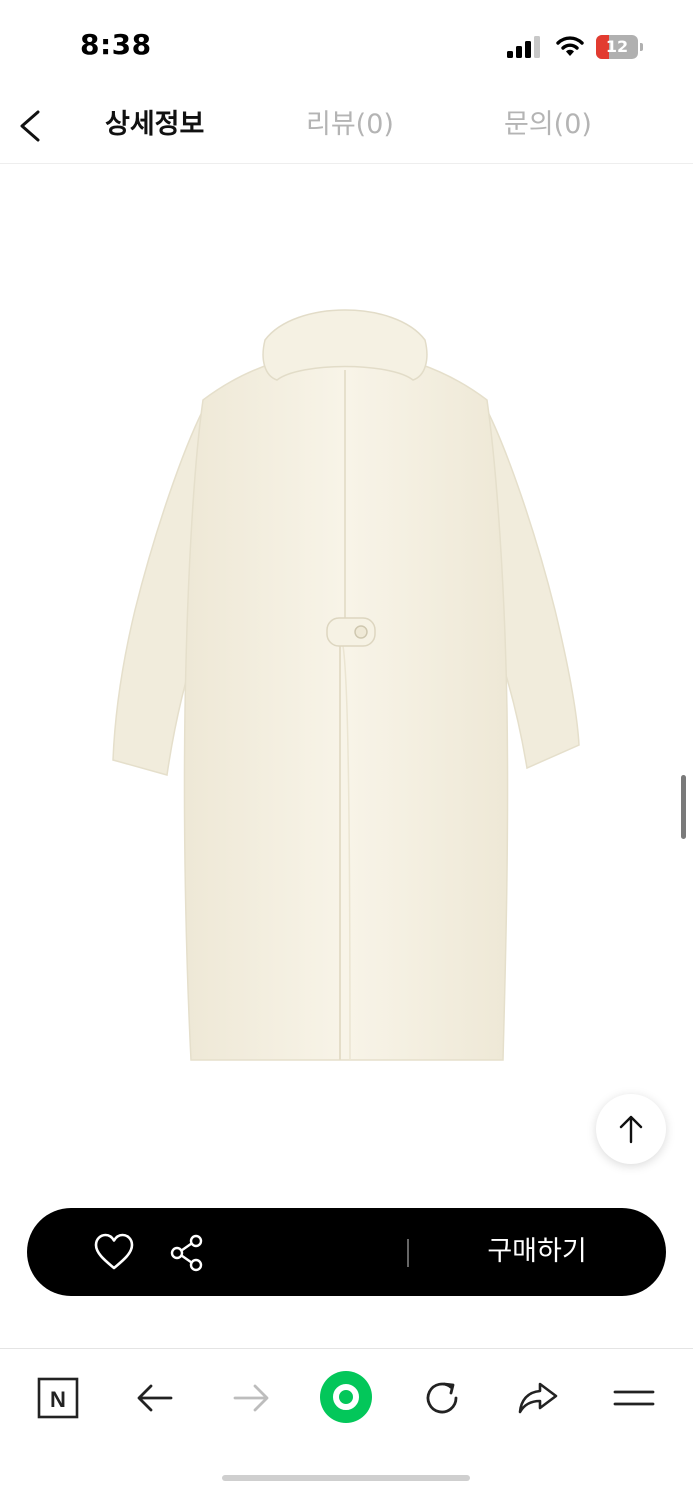  What do you see at coordinates (251, 1398) in the screenshot?
I see `forward-arrow-icon` at bounding box center [251, 1398].